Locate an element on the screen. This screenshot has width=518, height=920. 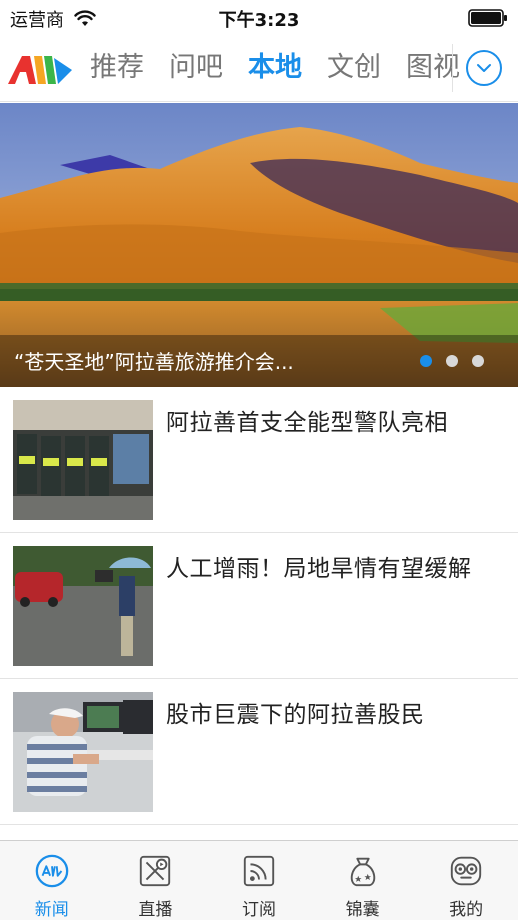
tabs-divider is located at coordinates (452, 68).